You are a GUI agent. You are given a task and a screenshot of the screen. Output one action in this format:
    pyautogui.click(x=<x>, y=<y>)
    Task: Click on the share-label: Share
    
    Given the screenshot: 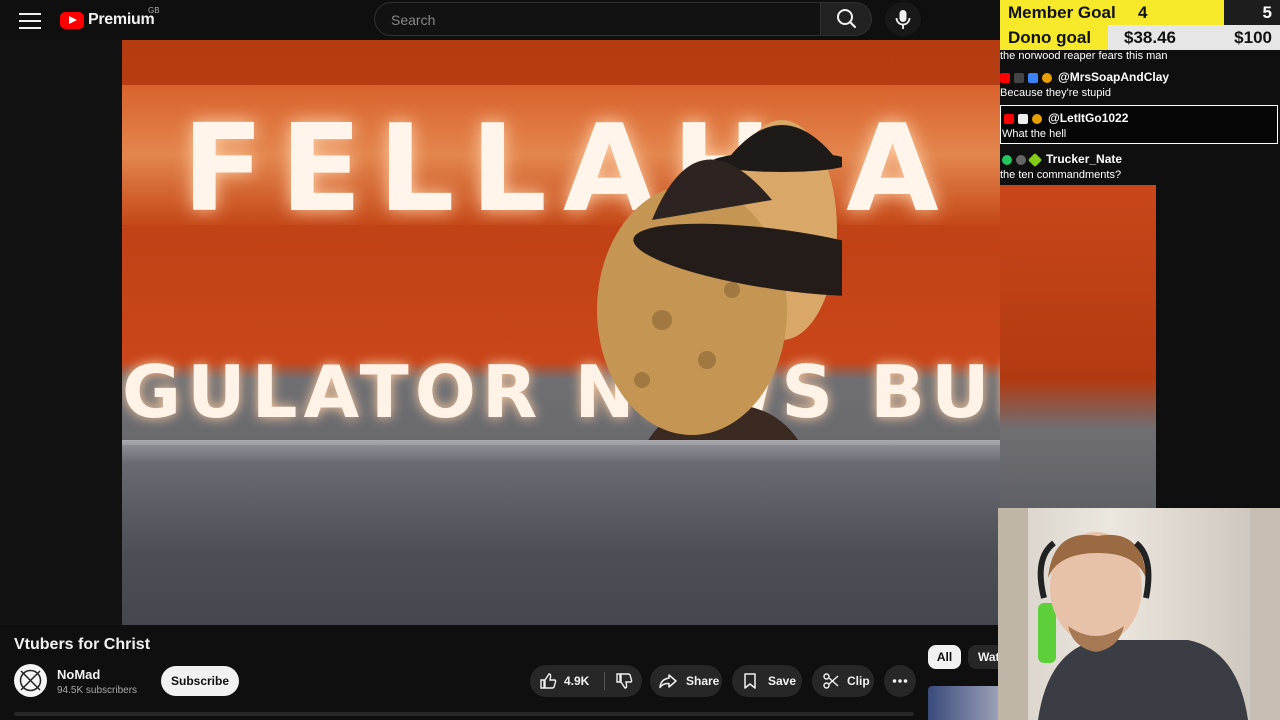 What is the action you would take?
    pyautogui.click(x=703, y=681)
    